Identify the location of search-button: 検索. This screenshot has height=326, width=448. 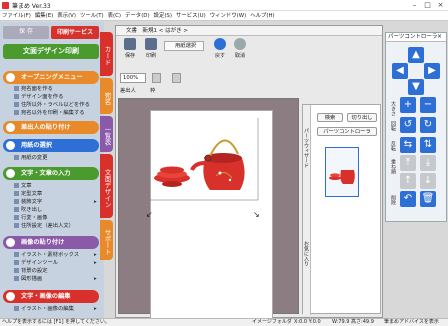
(330, 117).